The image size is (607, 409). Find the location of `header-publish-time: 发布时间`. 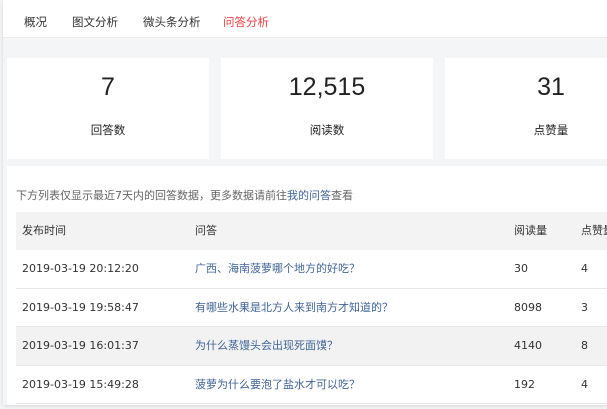

header-publish-time: 发布时间 is located at coordinates (44, 230).